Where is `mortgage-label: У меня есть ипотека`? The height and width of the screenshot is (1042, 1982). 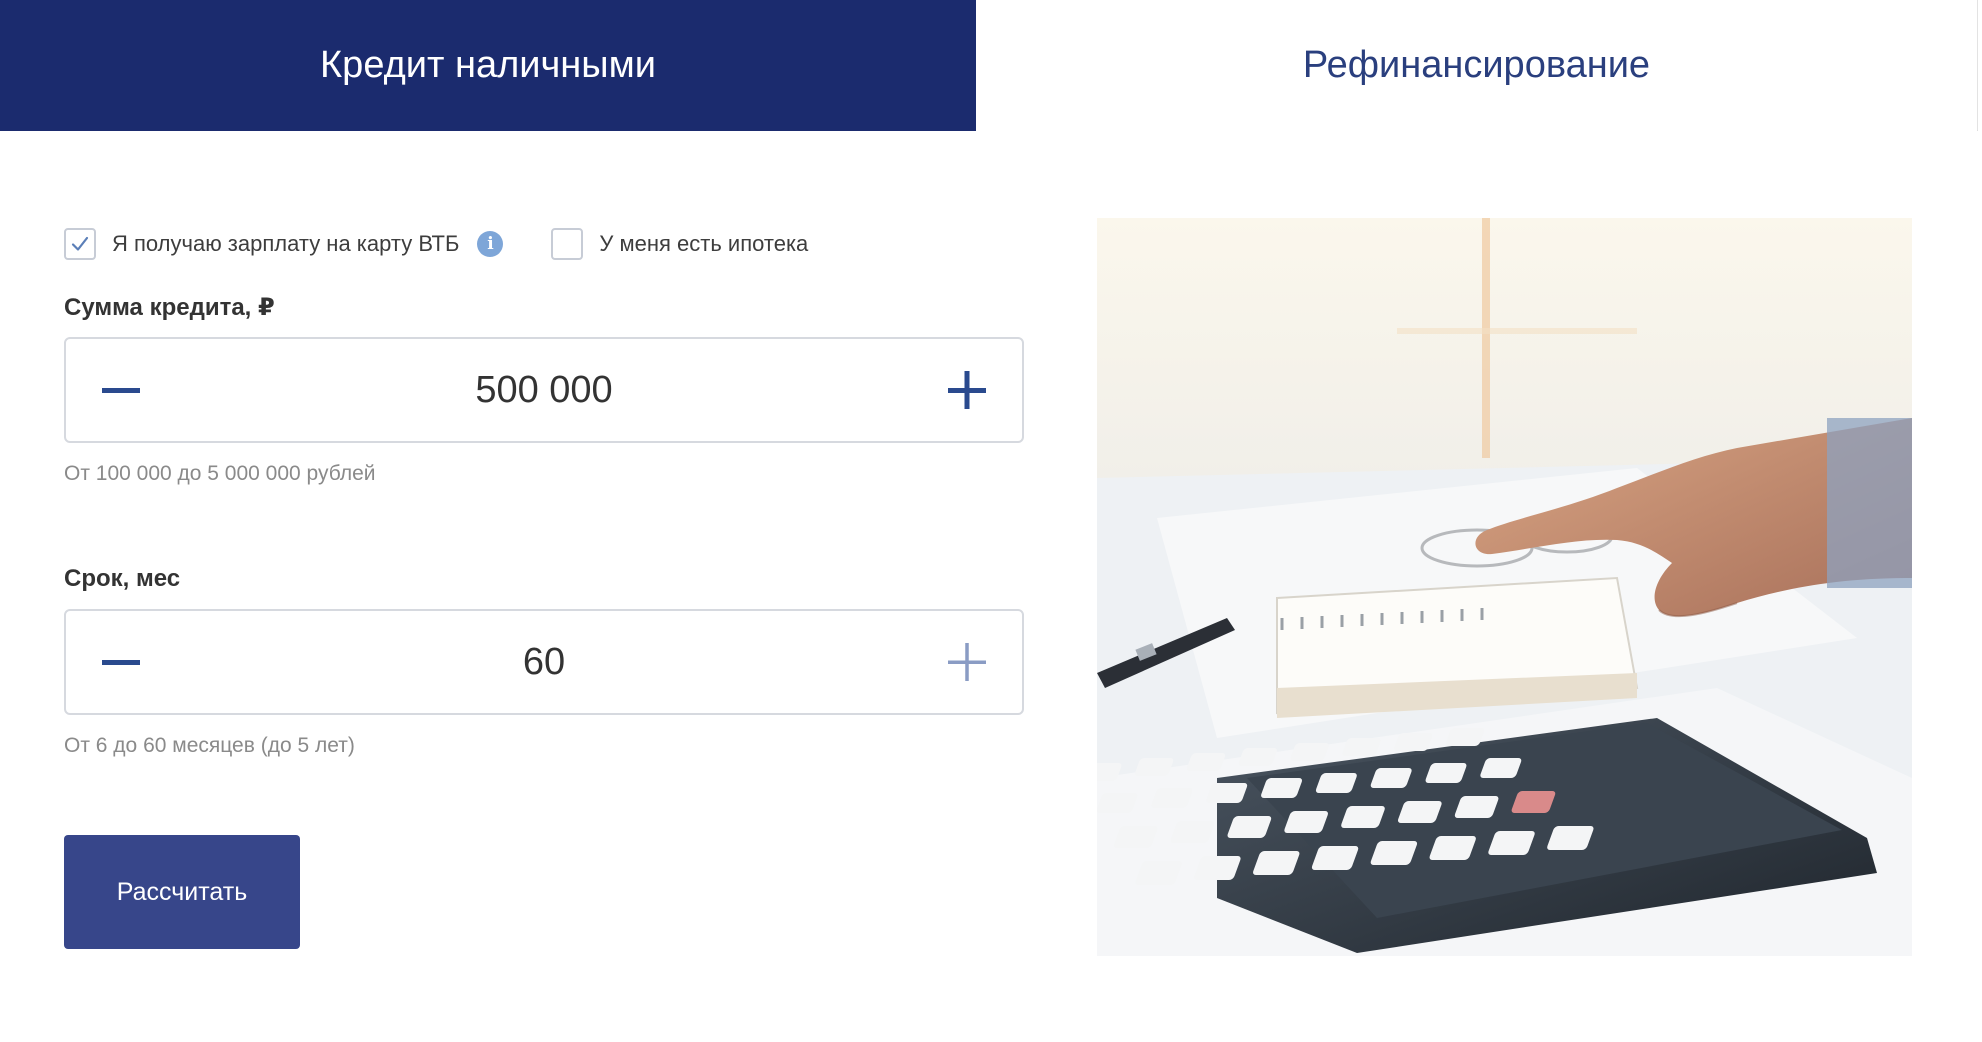
mortgage-label: У меня есть ипотека is located at coordinates (704, 243).